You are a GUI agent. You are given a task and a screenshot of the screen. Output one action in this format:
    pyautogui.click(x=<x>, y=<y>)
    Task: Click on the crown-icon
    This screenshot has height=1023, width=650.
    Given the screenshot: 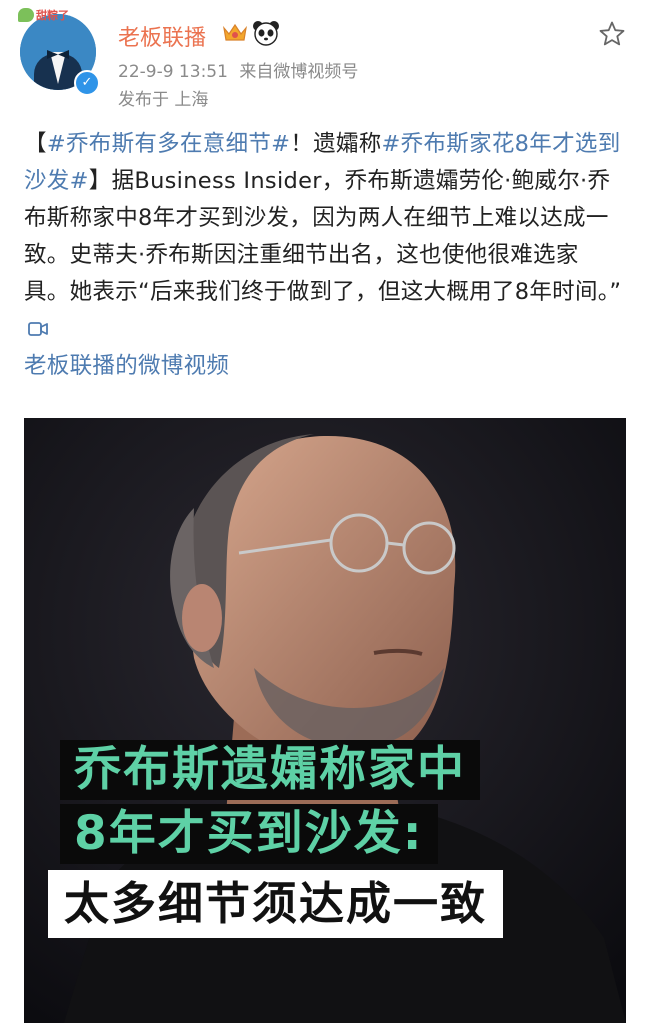 What is the action you would take?
    pyautogui.click(x=235, y=32)
    